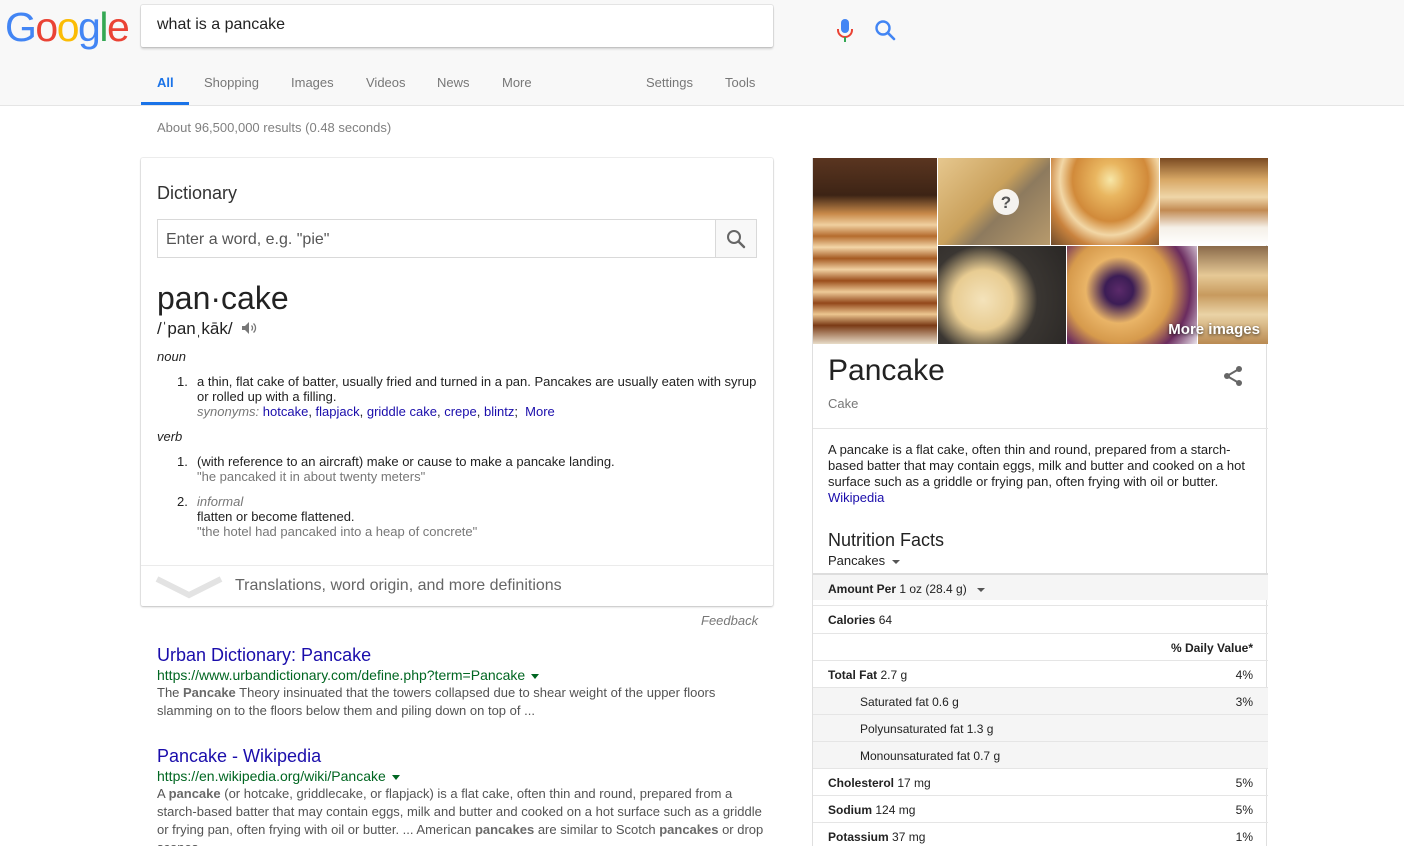 Image resolution: width=1404 pixels, height=846 pixels. What do you see at coordinates (249, 328) in the screenshot?
I see `speaker-icon` at bounding box center [249, 328].